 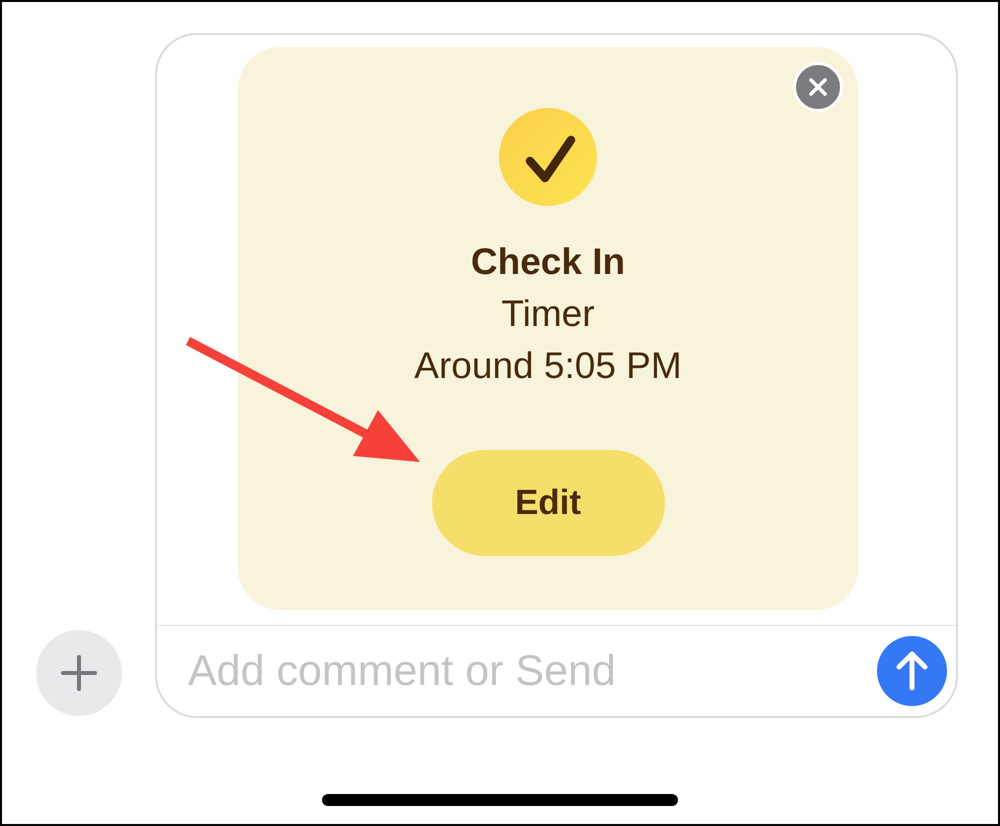 I want to click on close-button, so click(x=818, y=87).